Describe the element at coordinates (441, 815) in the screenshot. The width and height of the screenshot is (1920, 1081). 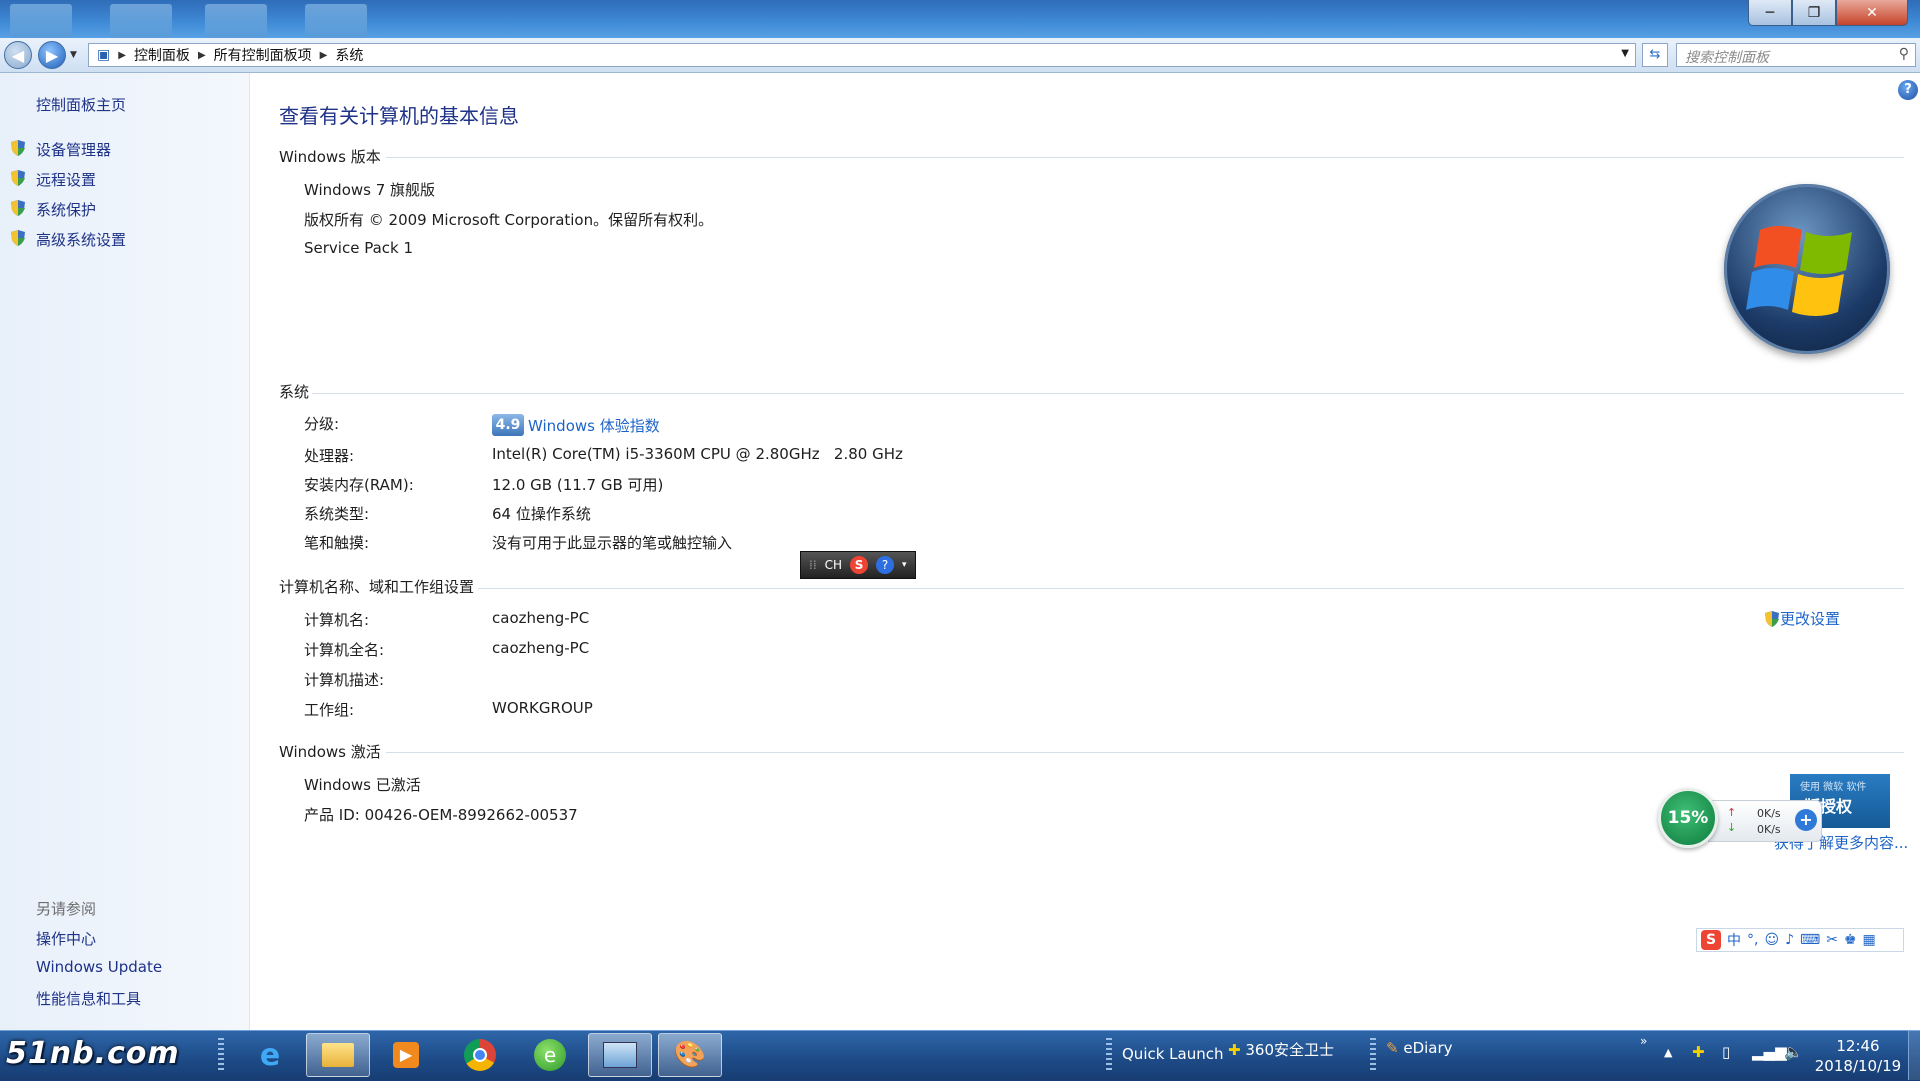
I see `product-id: 产品 ID: 00426-OEM-8992662-00537` at that location.